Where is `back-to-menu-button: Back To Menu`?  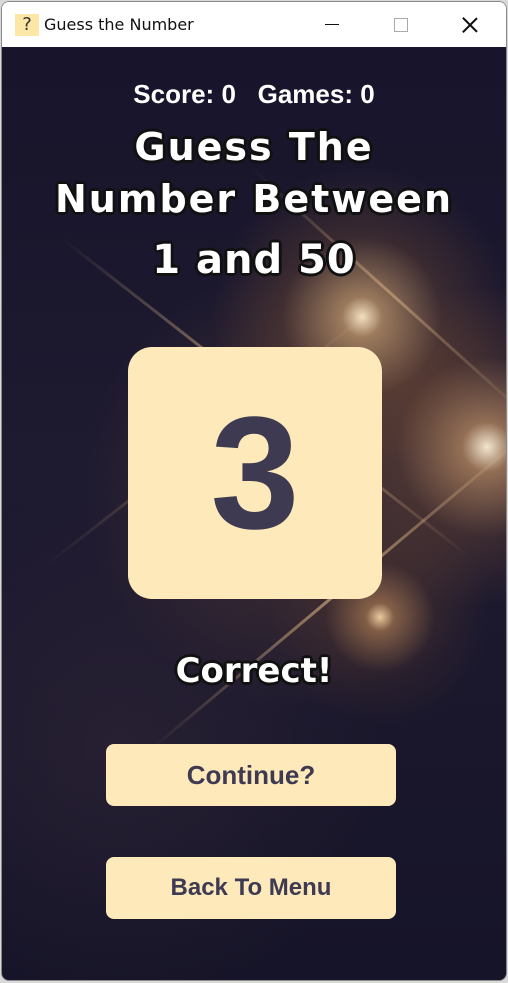 back-to-menu-button: Back To Menu is located at coordinates (251, 888).